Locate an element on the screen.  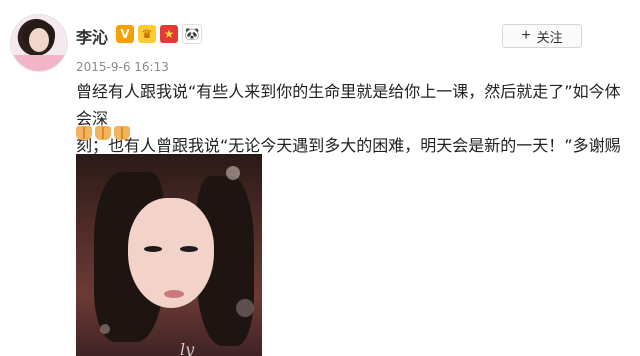
verified-icon: V is located at coordinates (125, 34).